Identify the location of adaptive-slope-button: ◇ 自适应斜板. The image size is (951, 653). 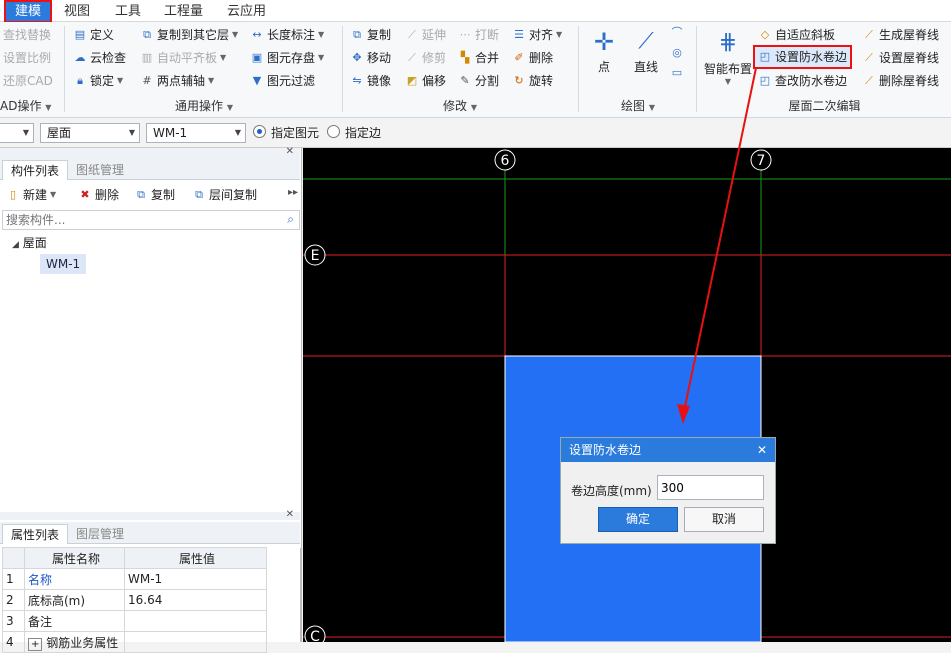
(796, 35).